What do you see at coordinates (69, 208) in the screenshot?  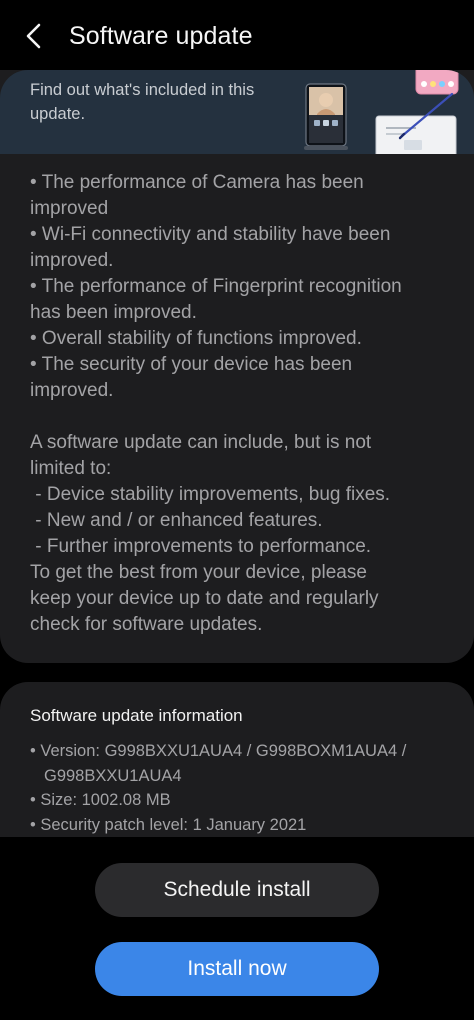 I see `release-note-line: improved` at bounding box center [69, 208].